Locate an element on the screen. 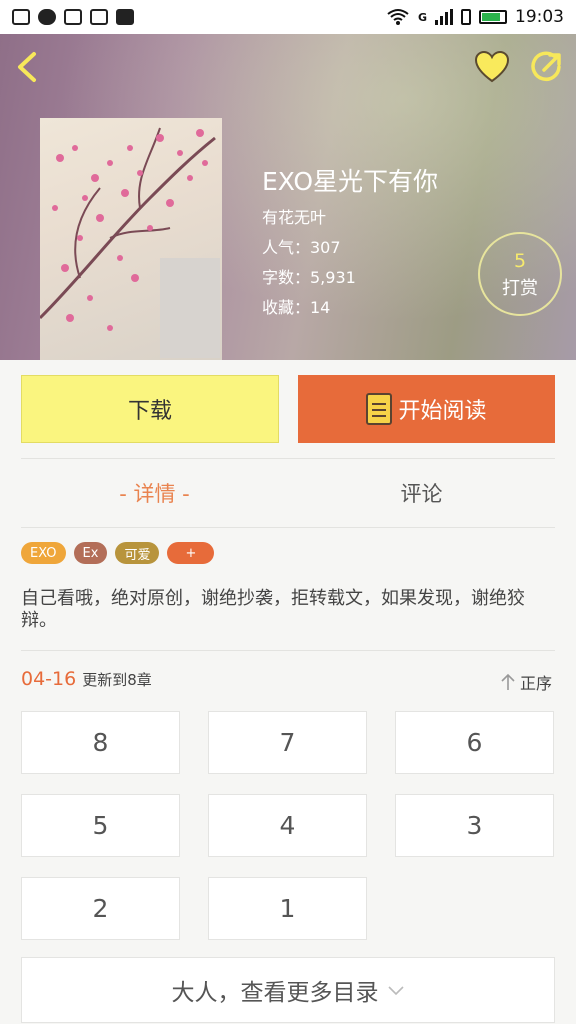 The width and height of the screenshot is (576, 1024). sort-order-button: 正序 is located at coordinates (526, 682).